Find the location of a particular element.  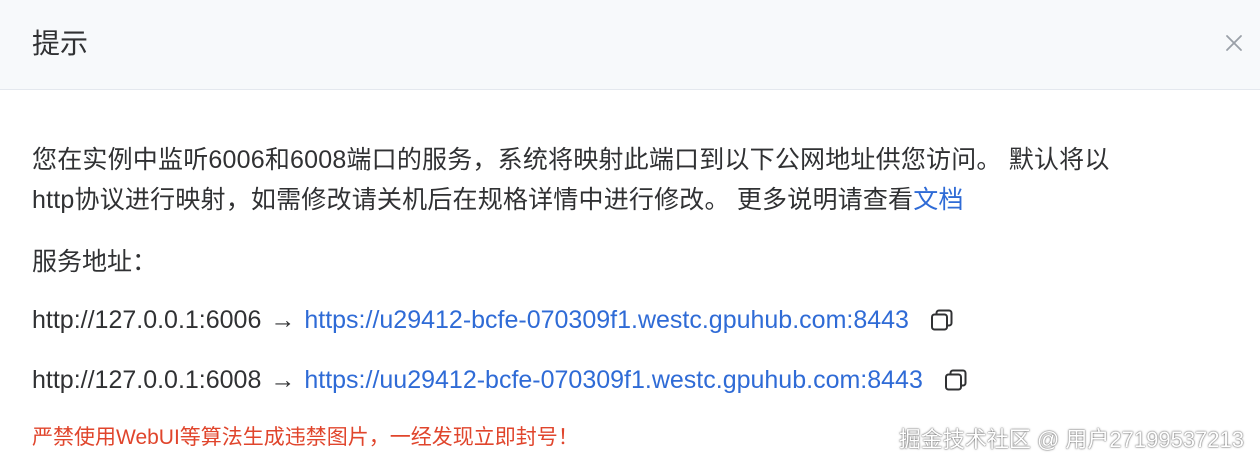

close-button is located at coordinates (1234, 43).